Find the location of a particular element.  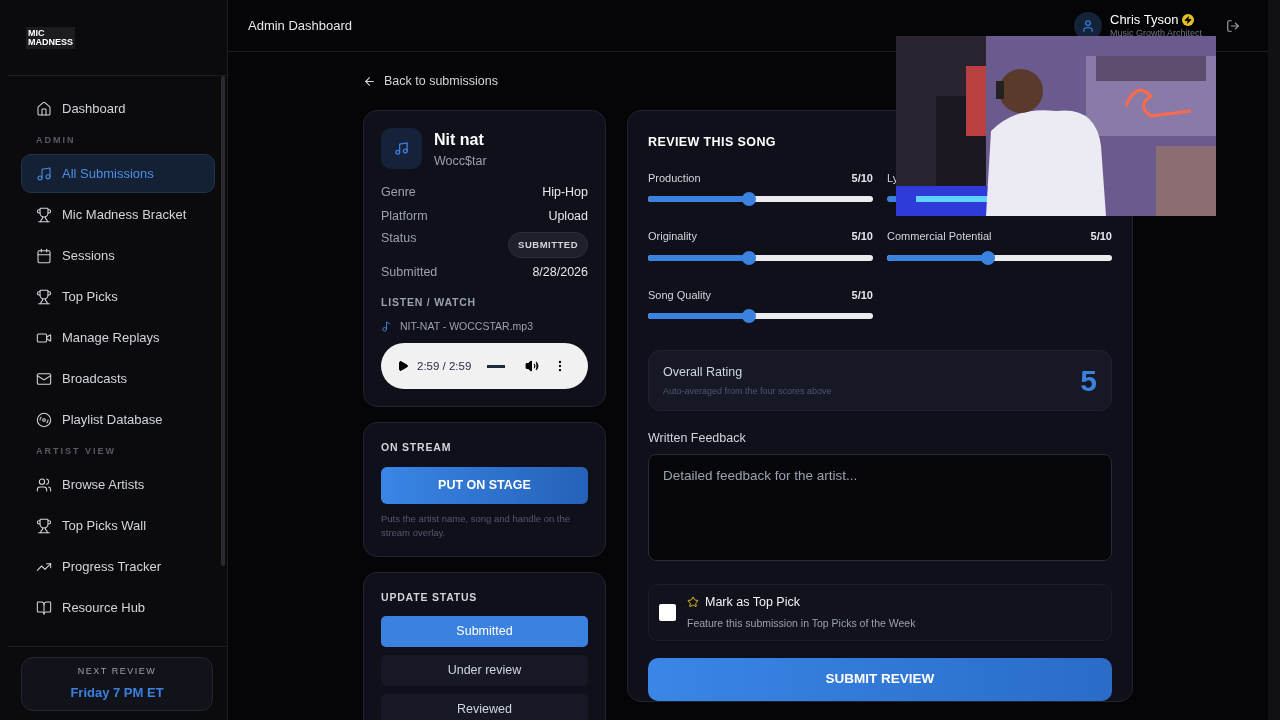

score-label: Commercial Potential is located at coordinates (939, 237).